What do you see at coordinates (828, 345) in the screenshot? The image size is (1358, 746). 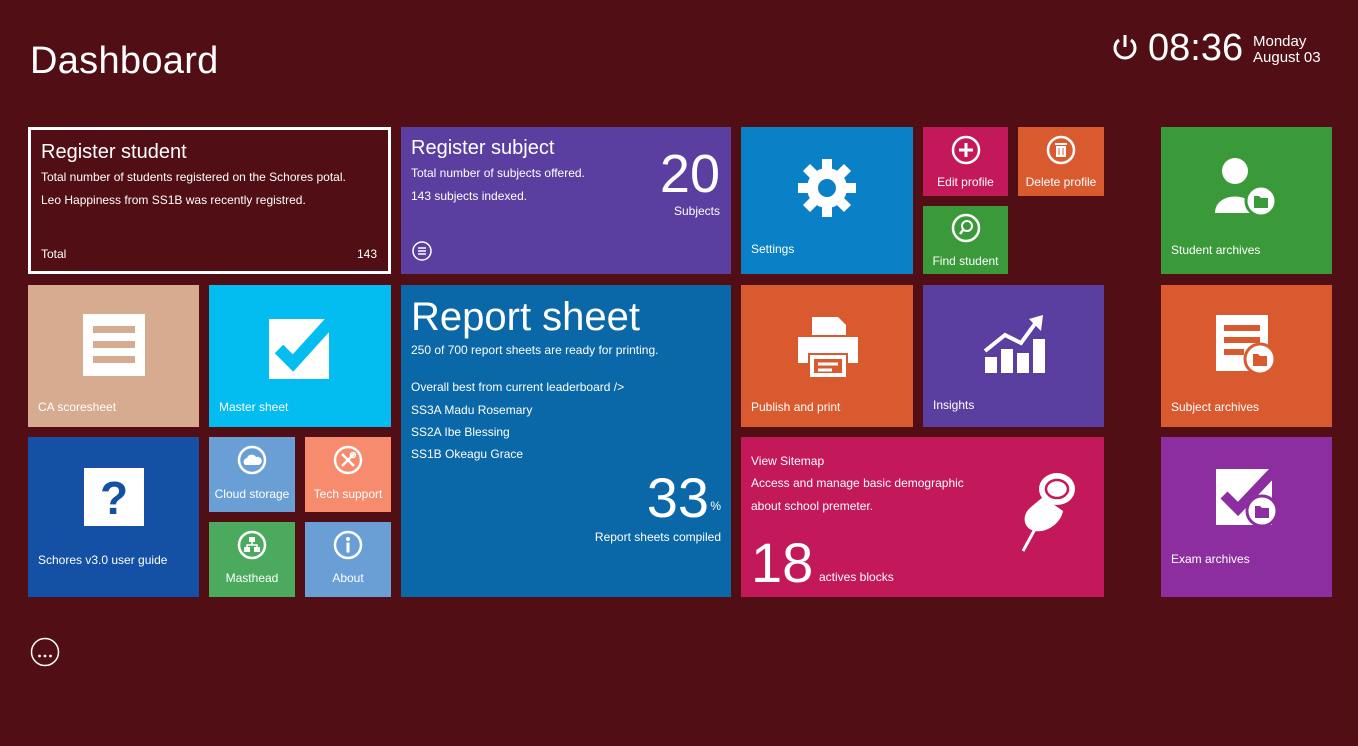 I see `printer-icon` at bounding box center [828, 345].